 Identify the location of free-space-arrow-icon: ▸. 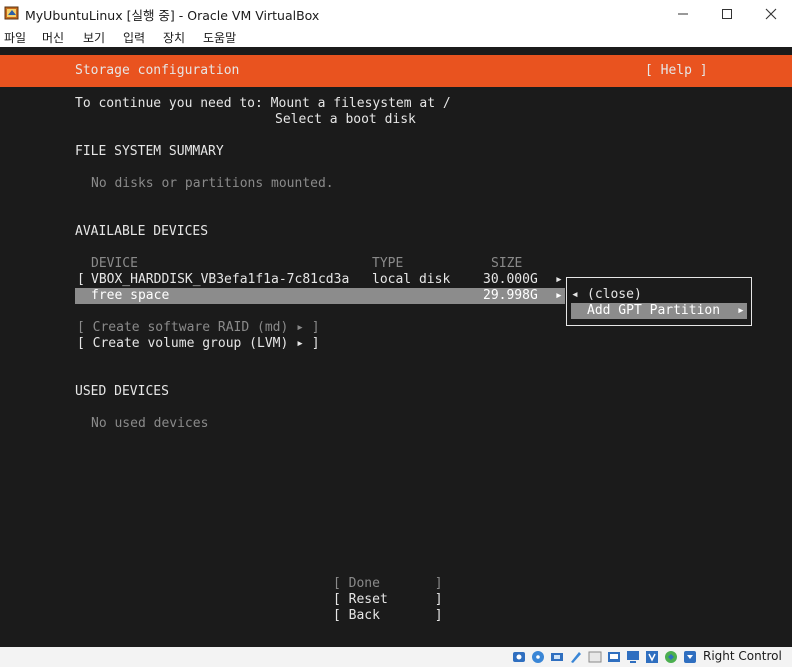
(559, 295).